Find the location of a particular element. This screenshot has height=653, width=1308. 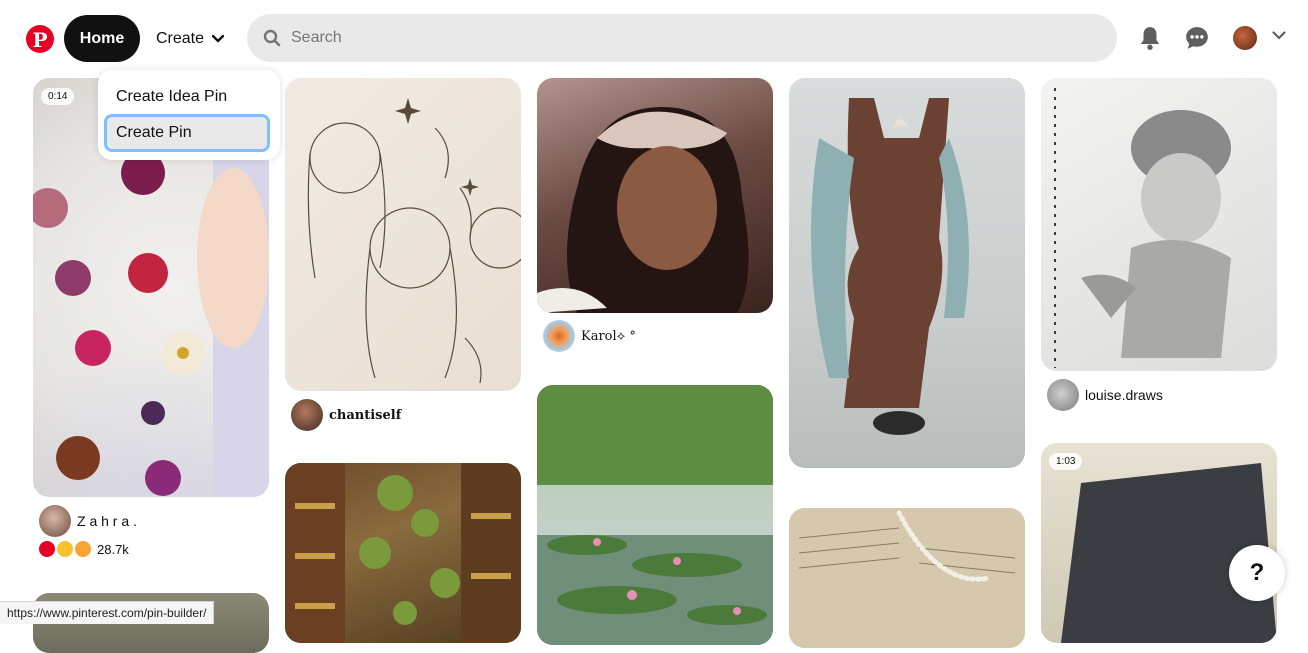

top-nav: P Home Create is located at coordinates (654, 39).